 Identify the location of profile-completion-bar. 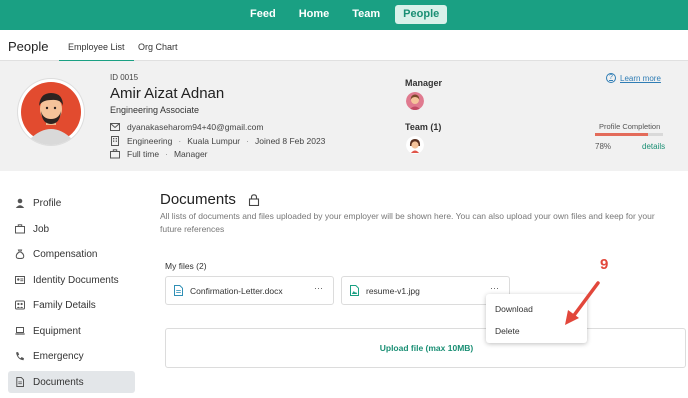
(629, 134).